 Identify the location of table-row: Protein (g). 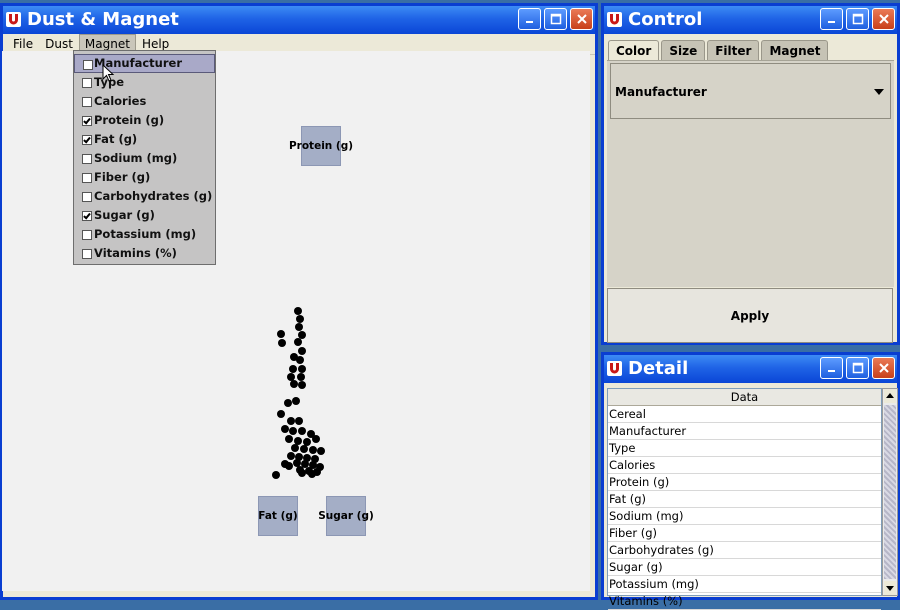
(744, 482).